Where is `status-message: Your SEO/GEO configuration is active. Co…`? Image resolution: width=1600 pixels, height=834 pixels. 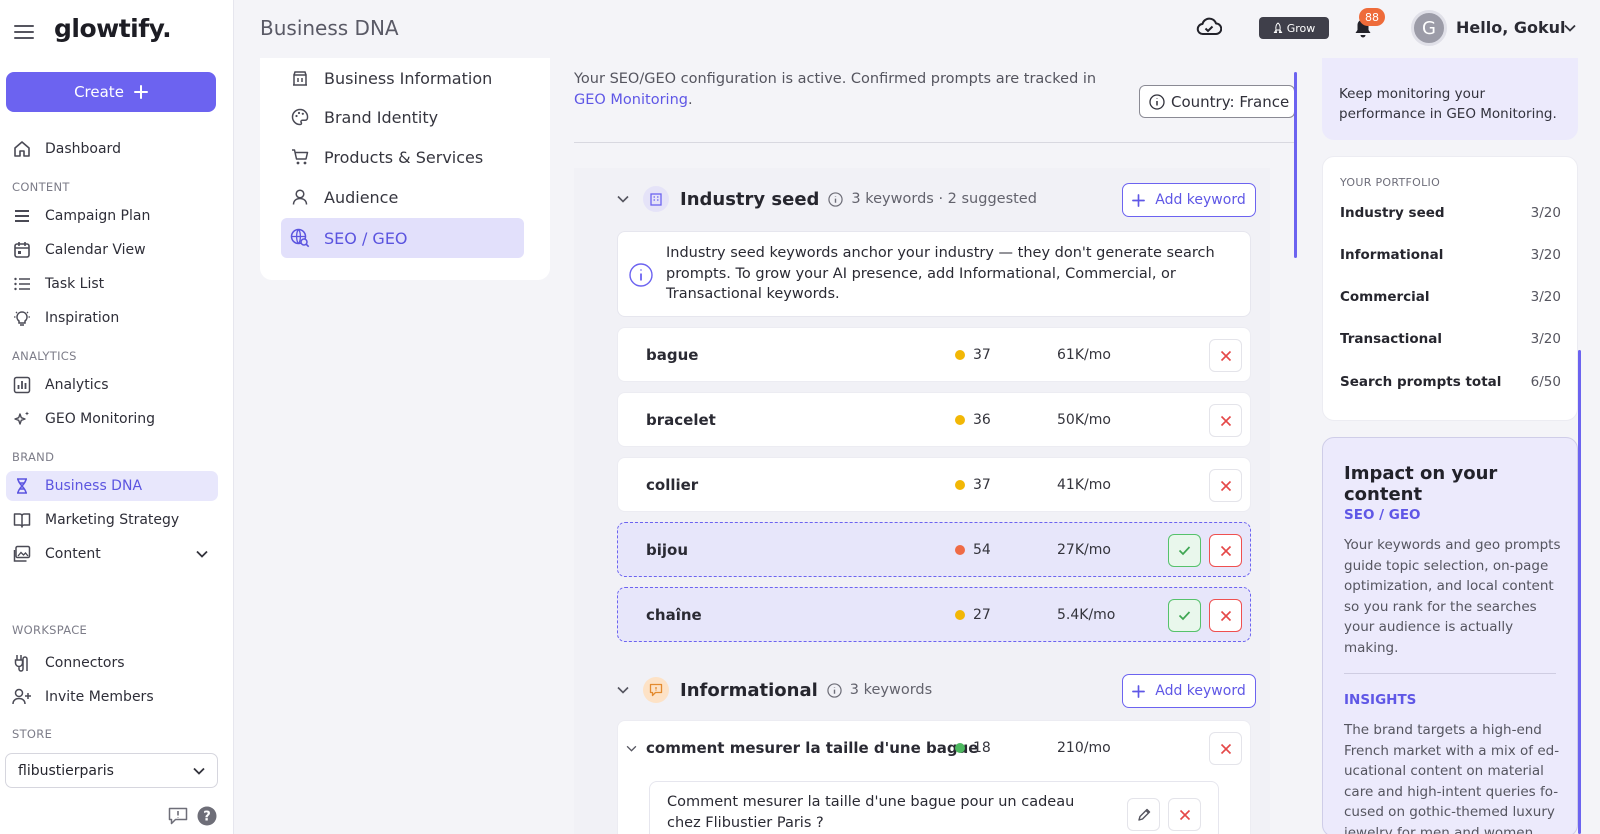
status-message: Your SEO/GEO configuration is active. Co… is located at coordinates (835, 89).